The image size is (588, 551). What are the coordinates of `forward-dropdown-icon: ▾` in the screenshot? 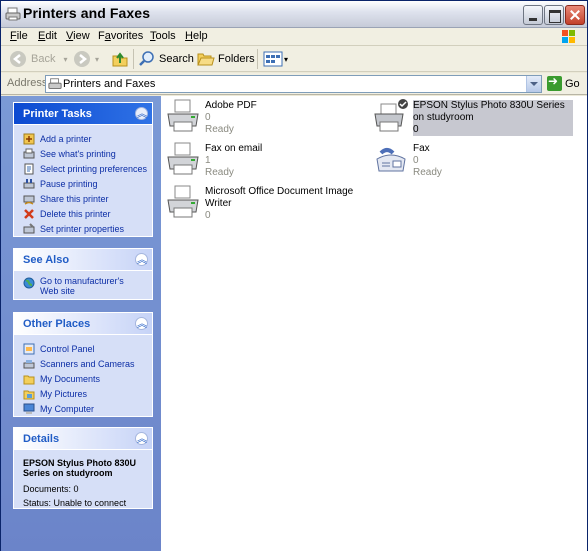 It's located at (97, 59).